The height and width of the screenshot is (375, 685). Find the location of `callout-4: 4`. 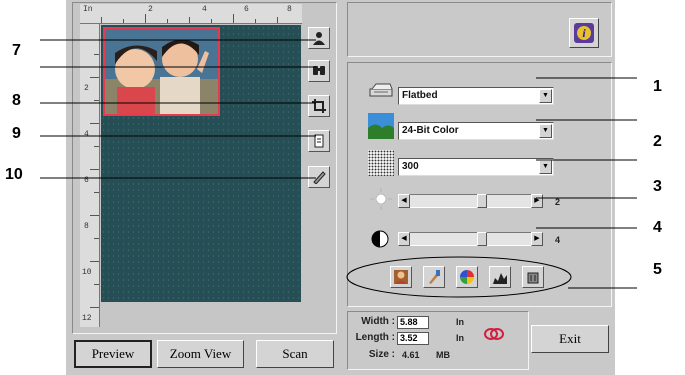

callout-4: 4 is located at coordinates (657, 227).